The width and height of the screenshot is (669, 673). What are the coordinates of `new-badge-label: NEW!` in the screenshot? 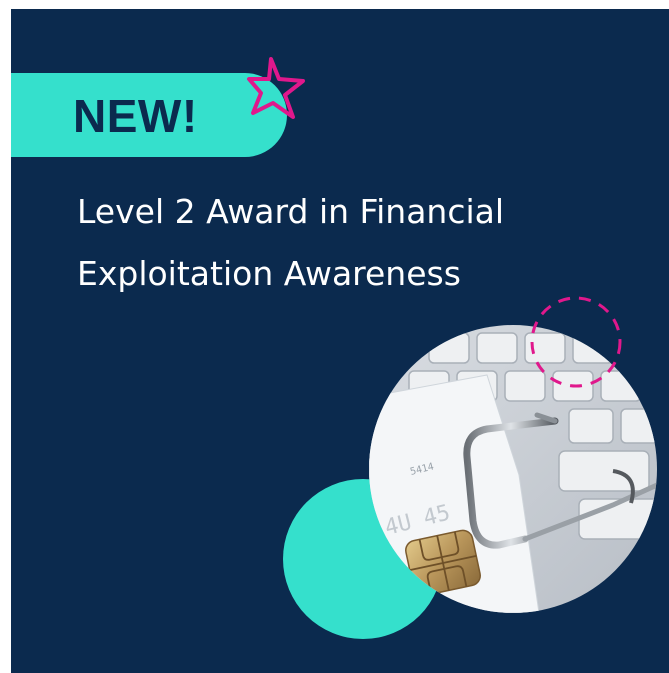 It's located at (135, 116).